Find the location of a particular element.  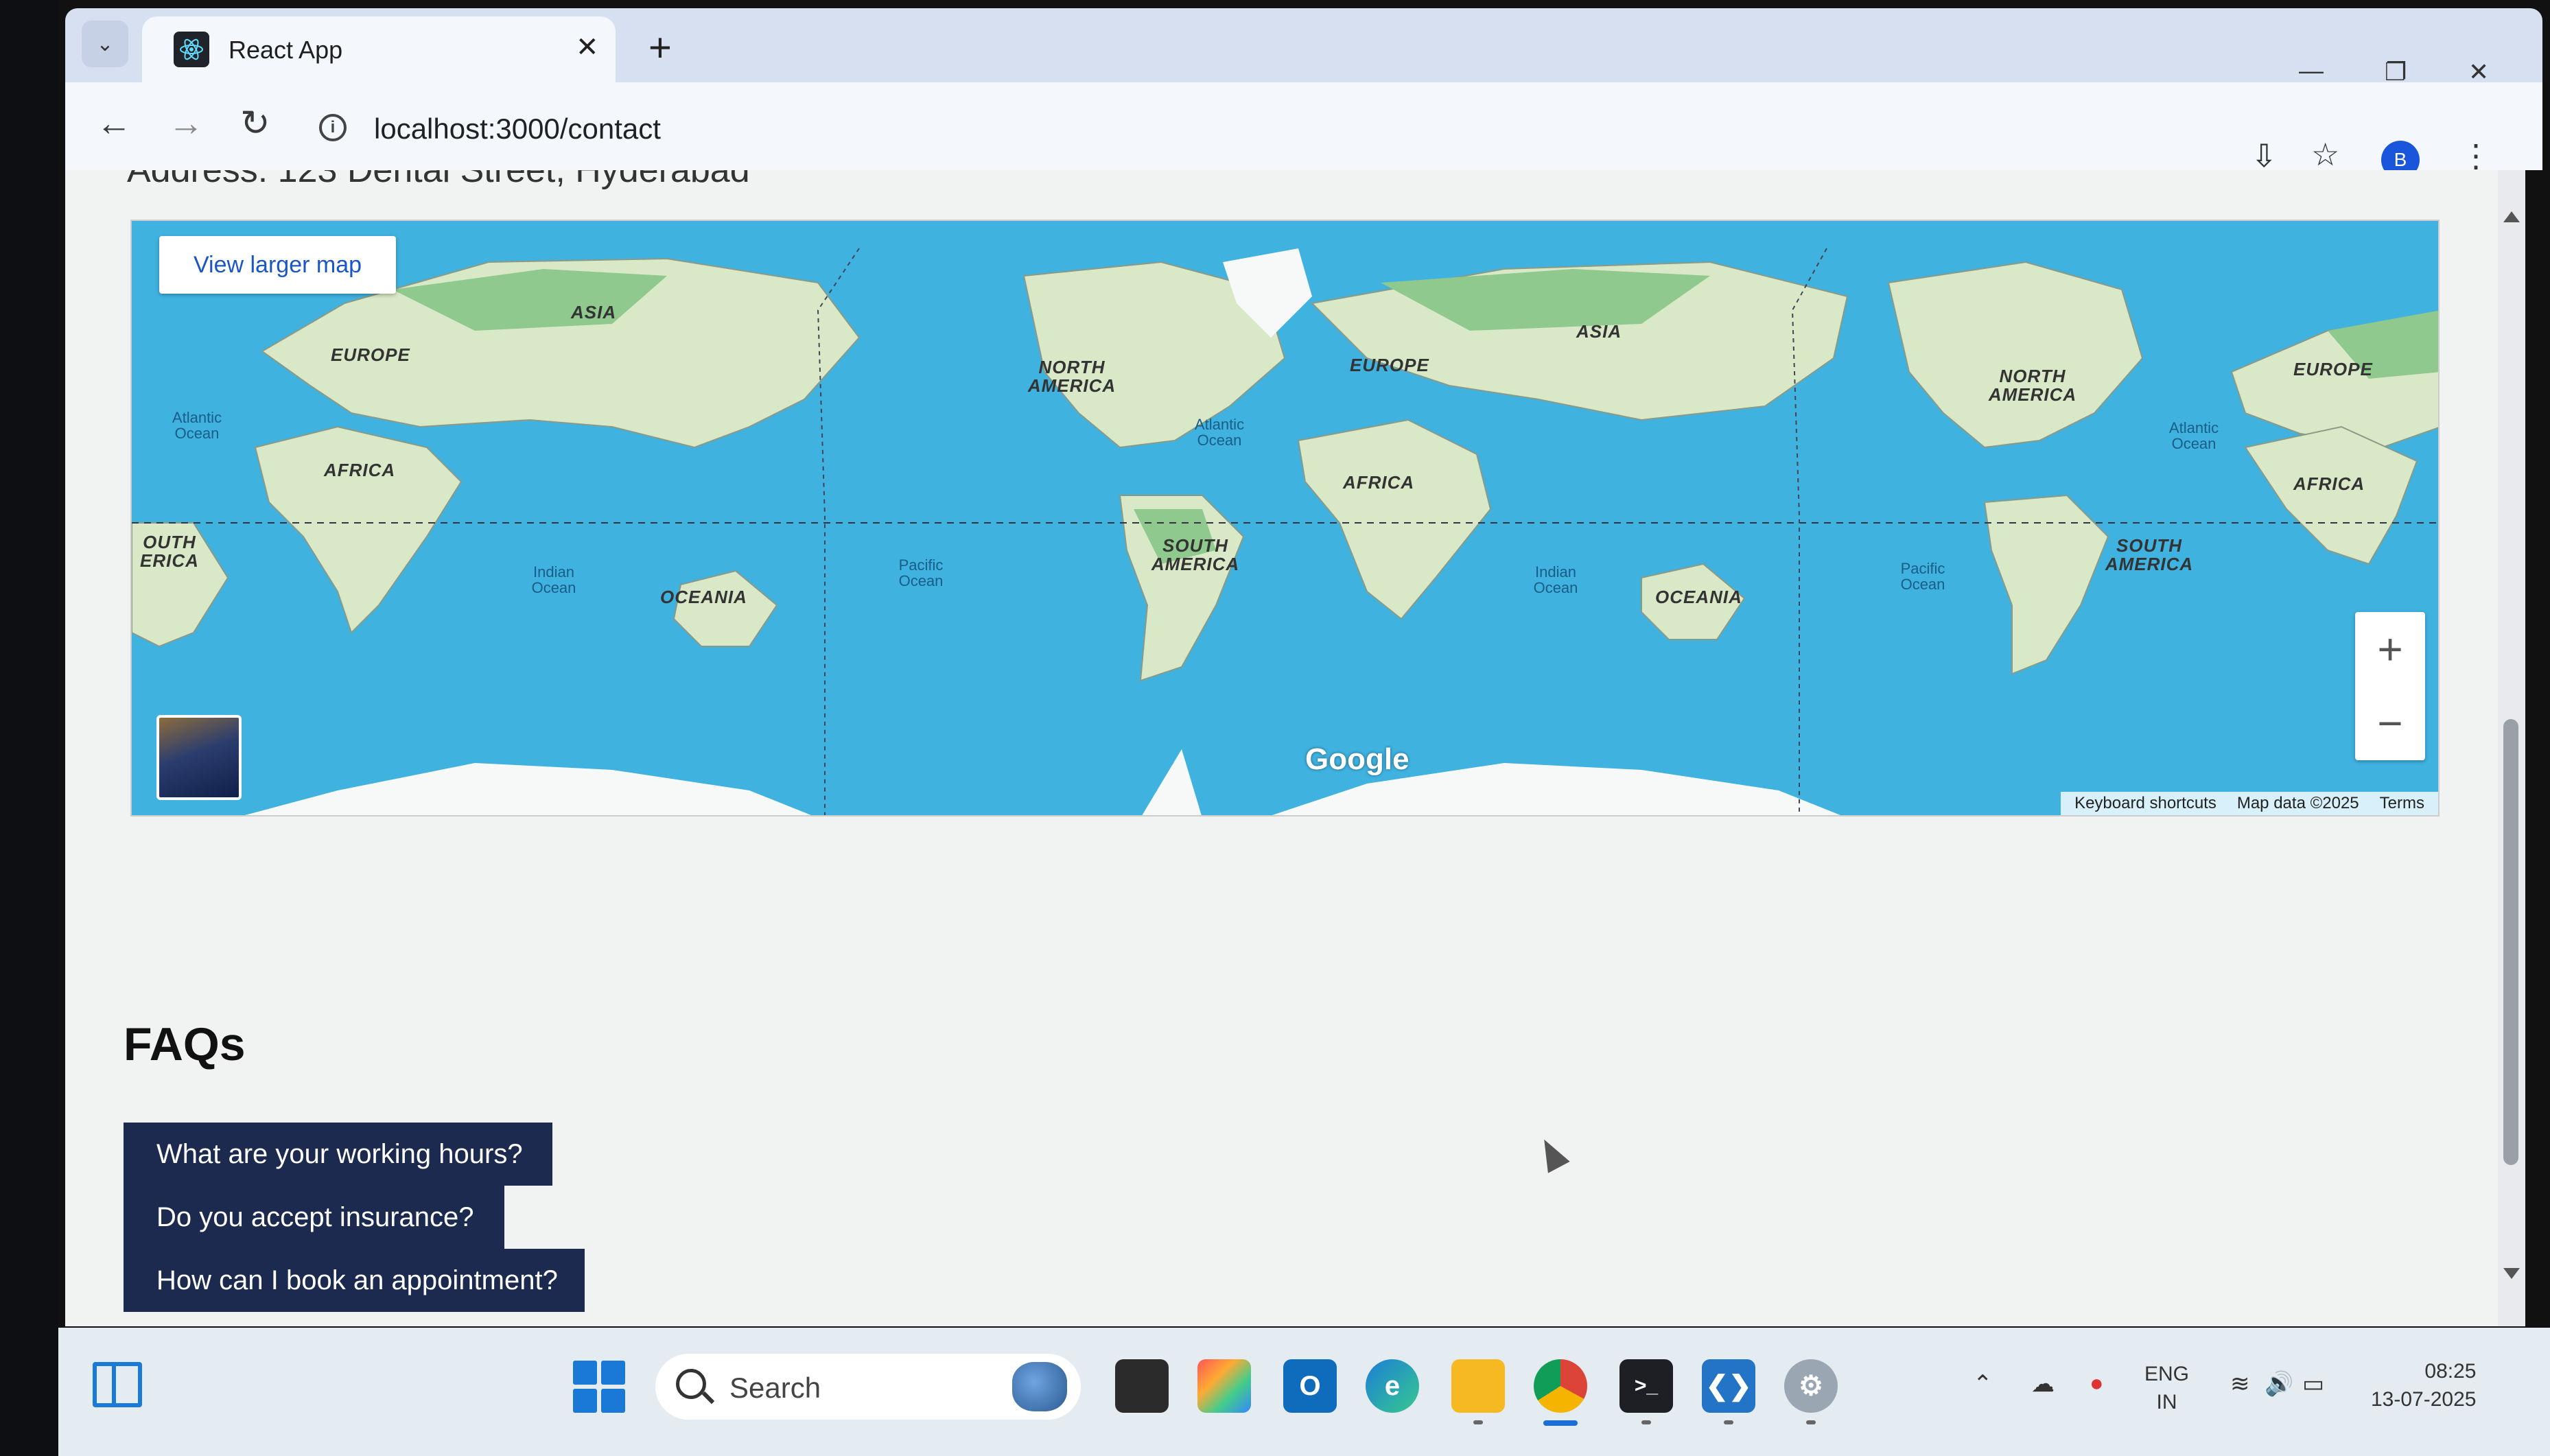

scroll-down-icon is located at coordinates (2511, 1273).